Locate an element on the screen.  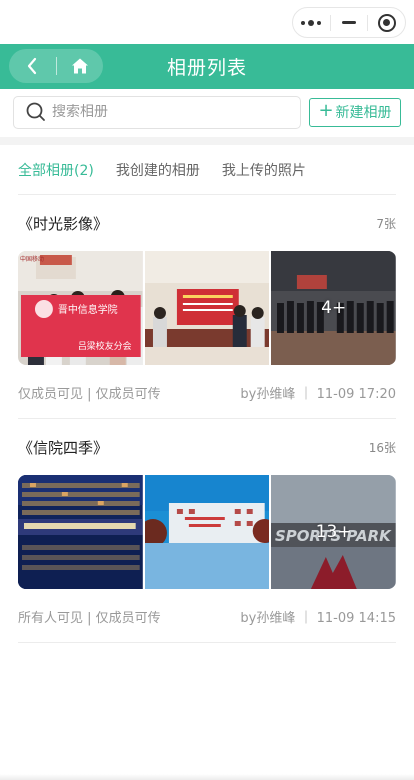
album-photo: SPORTS PARK 13+ is located at coordinates (333, 532).